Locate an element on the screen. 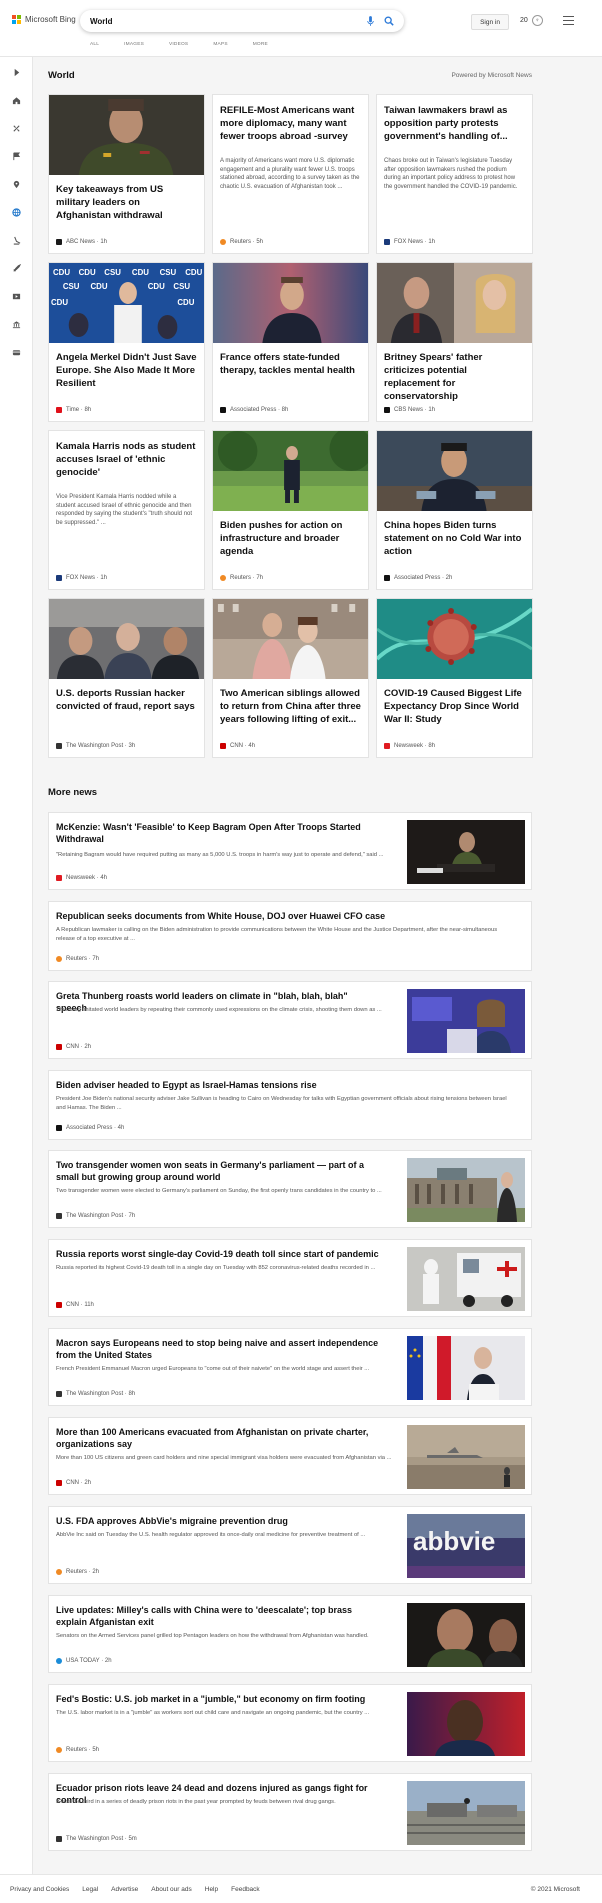 The image size is (602, 1903). tab-more: MORE is located at coordinates (260, 44).